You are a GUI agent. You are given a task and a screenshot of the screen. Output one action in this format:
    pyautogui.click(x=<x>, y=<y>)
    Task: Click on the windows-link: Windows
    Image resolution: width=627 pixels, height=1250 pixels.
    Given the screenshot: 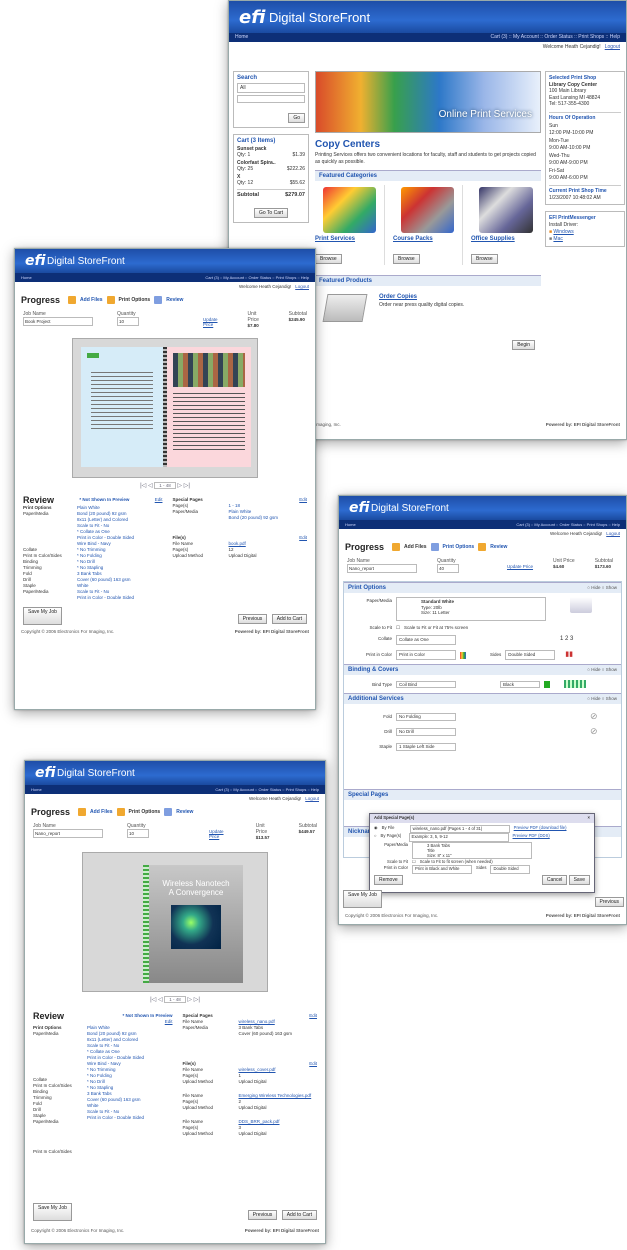 What is the action you would take?
    pyautogui.click(x=563, y=232)
    